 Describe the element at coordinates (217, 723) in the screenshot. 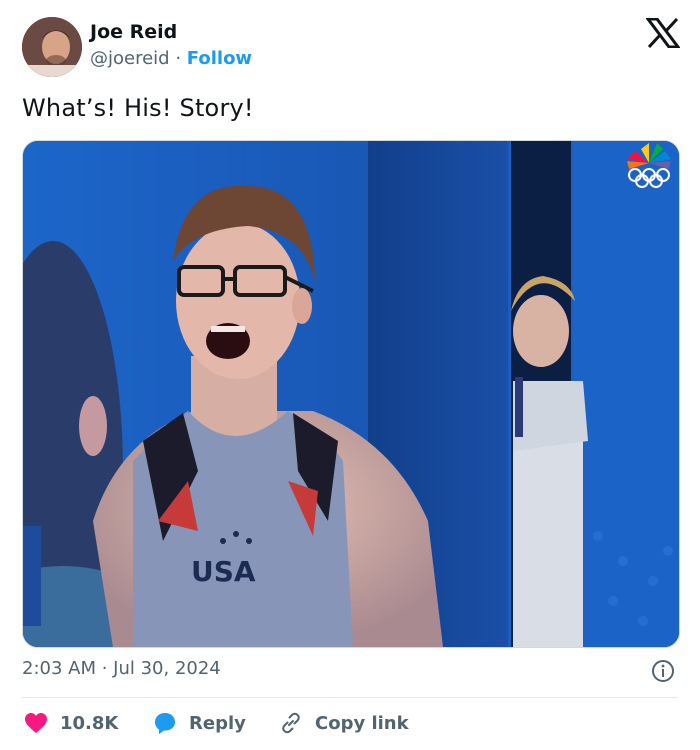

I see `reply-label: Reply` at that location.